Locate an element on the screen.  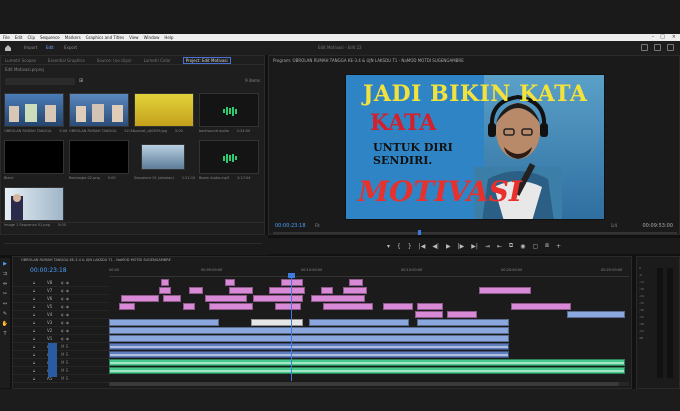
track-header-v5: 🔒︎ V5 ◐ ◉ is located at coordinates (61, 307).